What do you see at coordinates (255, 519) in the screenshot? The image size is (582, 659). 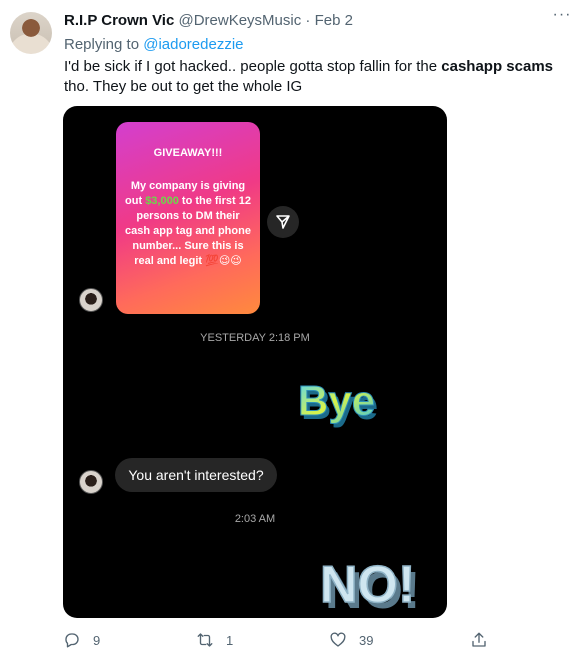 I see `timestamp-message: 2:03 AM` at bounding box center [255, 519].